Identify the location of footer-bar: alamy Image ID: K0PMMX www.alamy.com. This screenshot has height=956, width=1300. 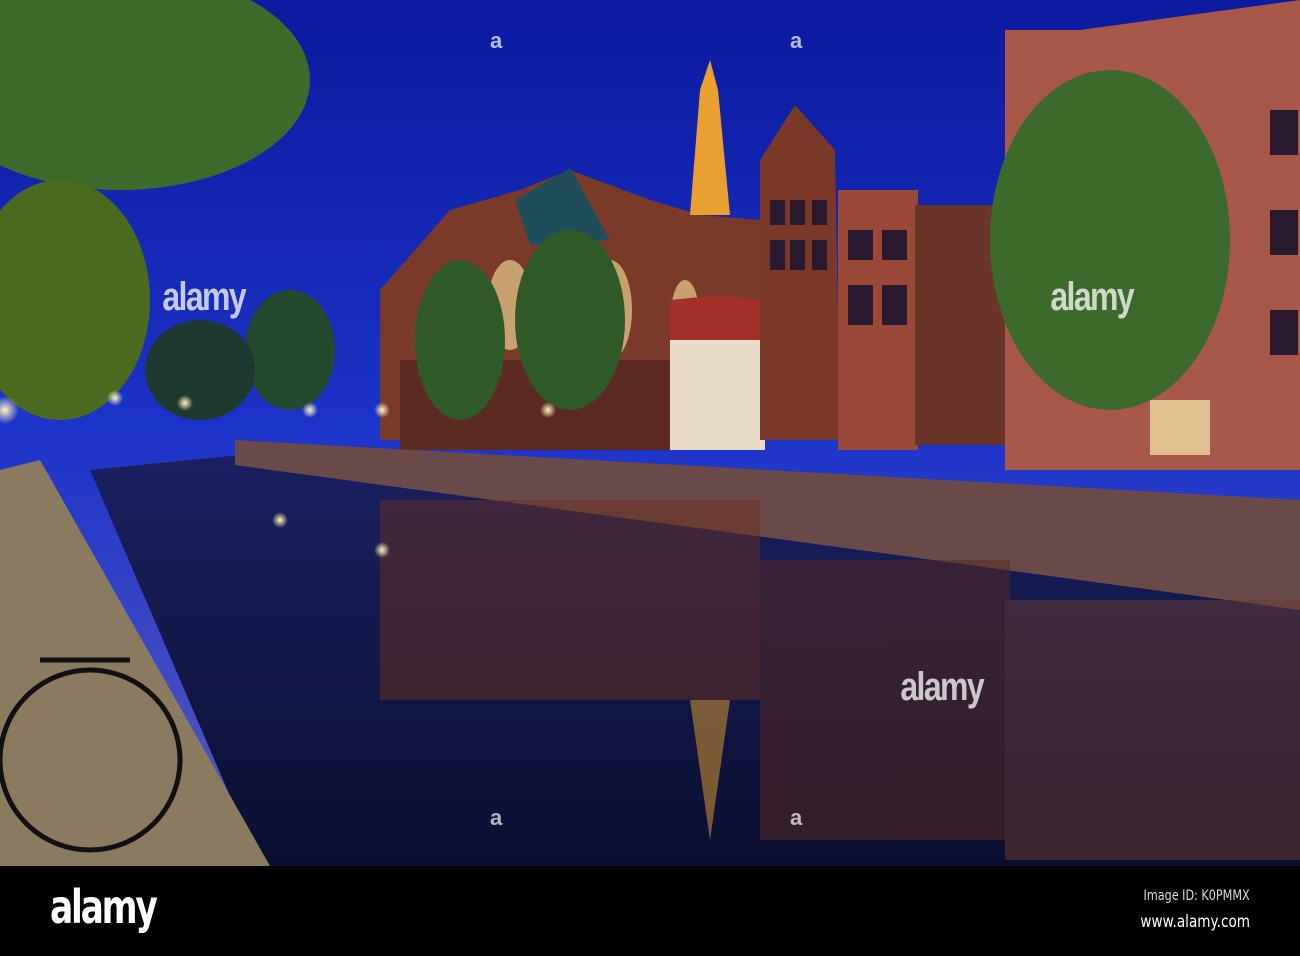
(650, 911).